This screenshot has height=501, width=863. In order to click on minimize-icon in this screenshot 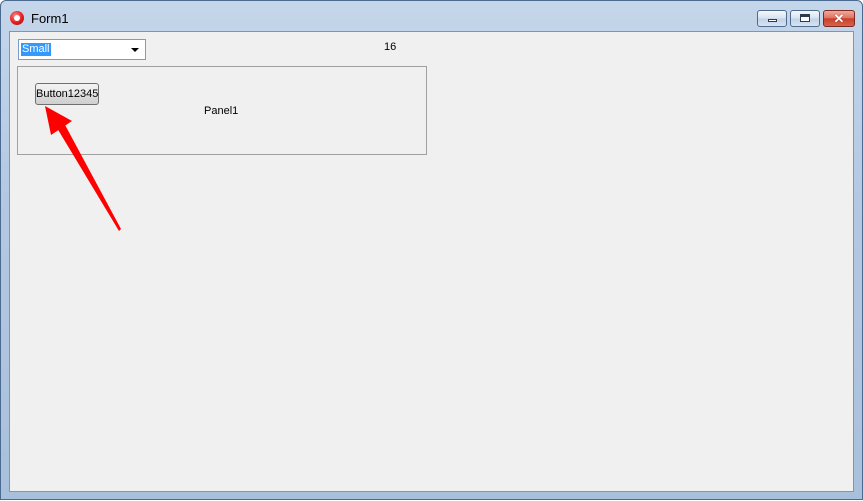, I will do `click(772, 20)`.